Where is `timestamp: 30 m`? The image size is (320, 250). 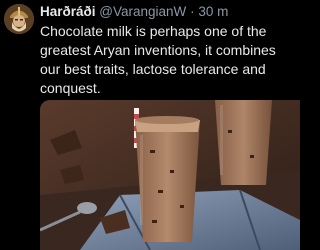
timestamp: 30 m is located at coordinates (213, 11).